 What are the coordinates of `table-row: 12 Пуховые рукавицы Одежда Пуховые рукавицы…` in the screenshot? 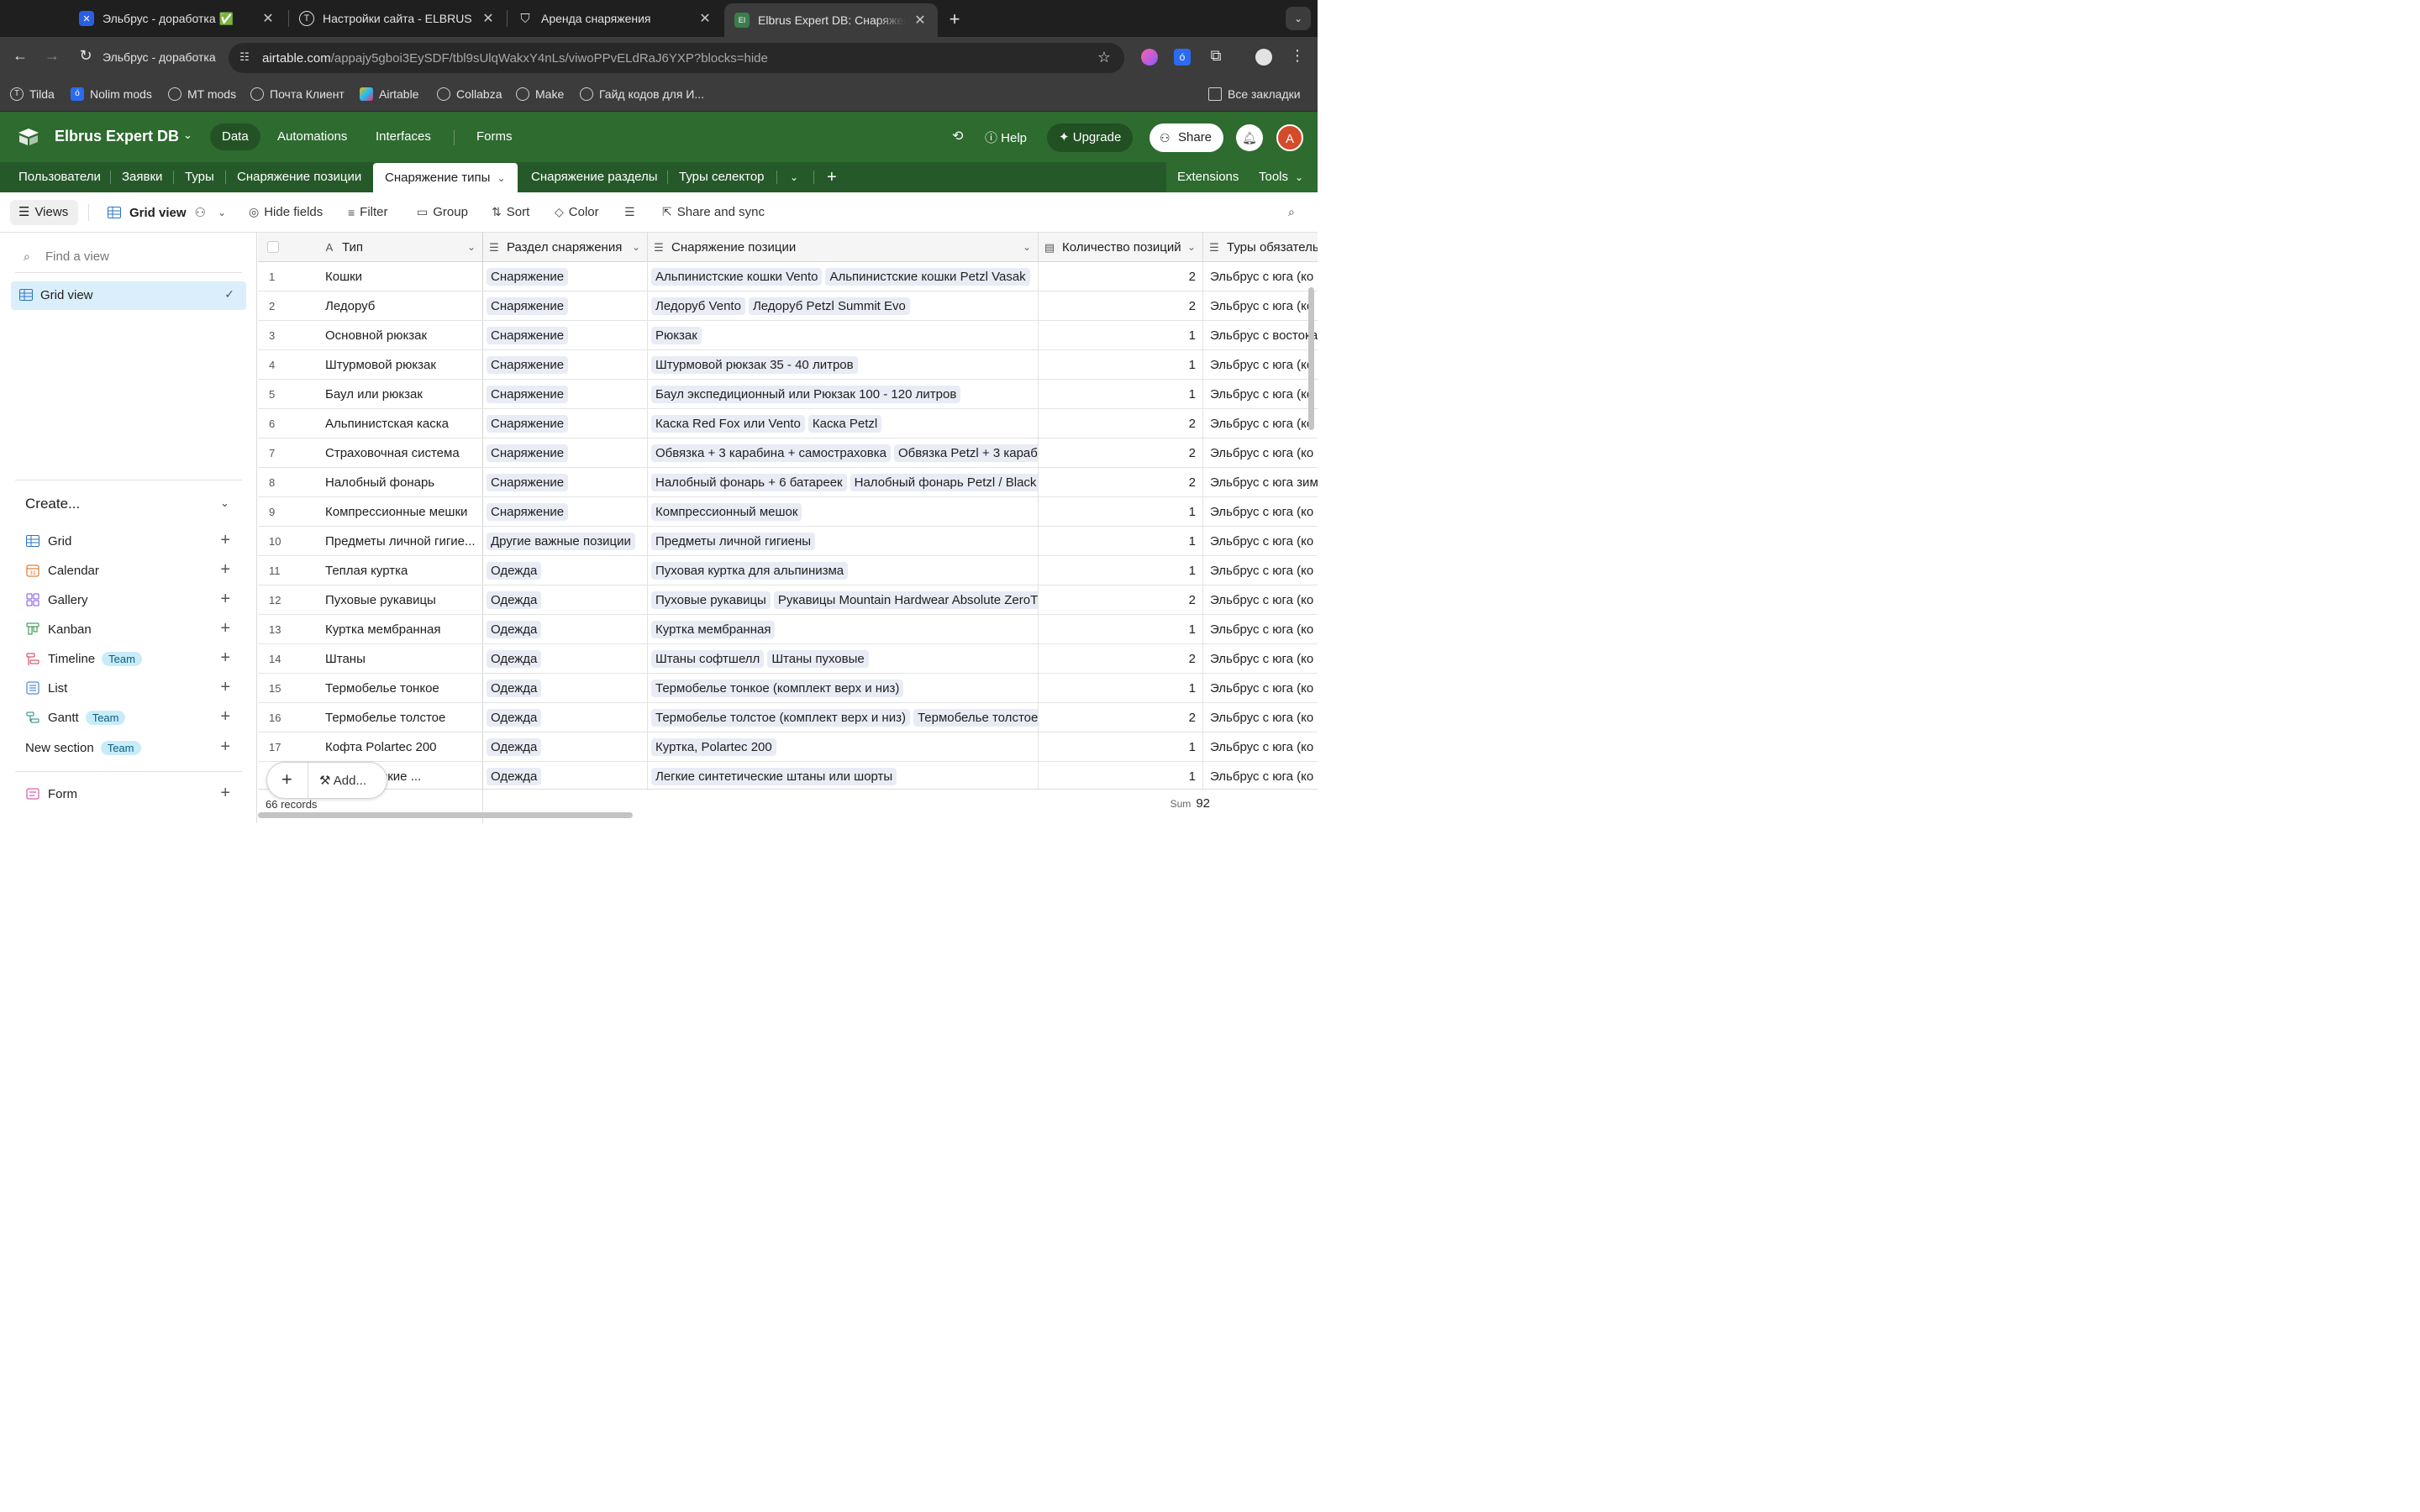 It's located at (788, 600).